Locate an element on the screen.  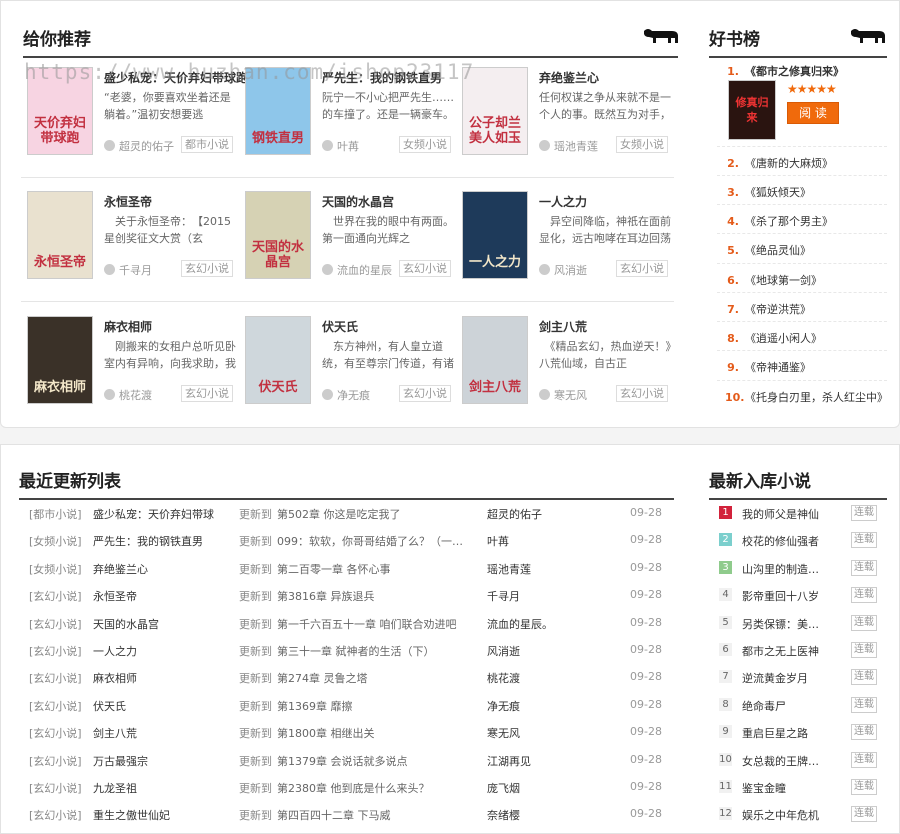
newbook-item: 8 绝命毒尸 连载 is located at coordinates (802, 710).